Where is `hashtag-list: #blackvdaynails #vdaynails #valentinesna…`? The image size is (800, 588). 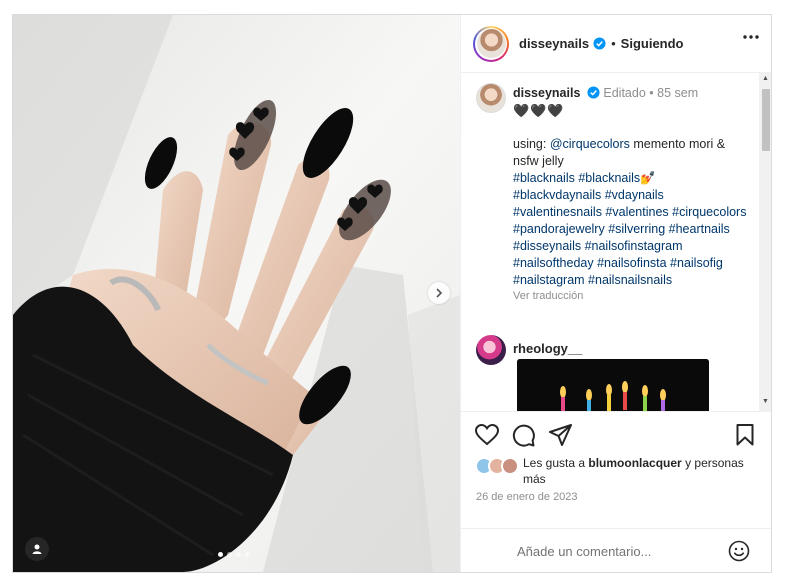 hashtag-list: #blackvdaynails #vdaynails #valentinesna… is located at coordinates (629, 237).